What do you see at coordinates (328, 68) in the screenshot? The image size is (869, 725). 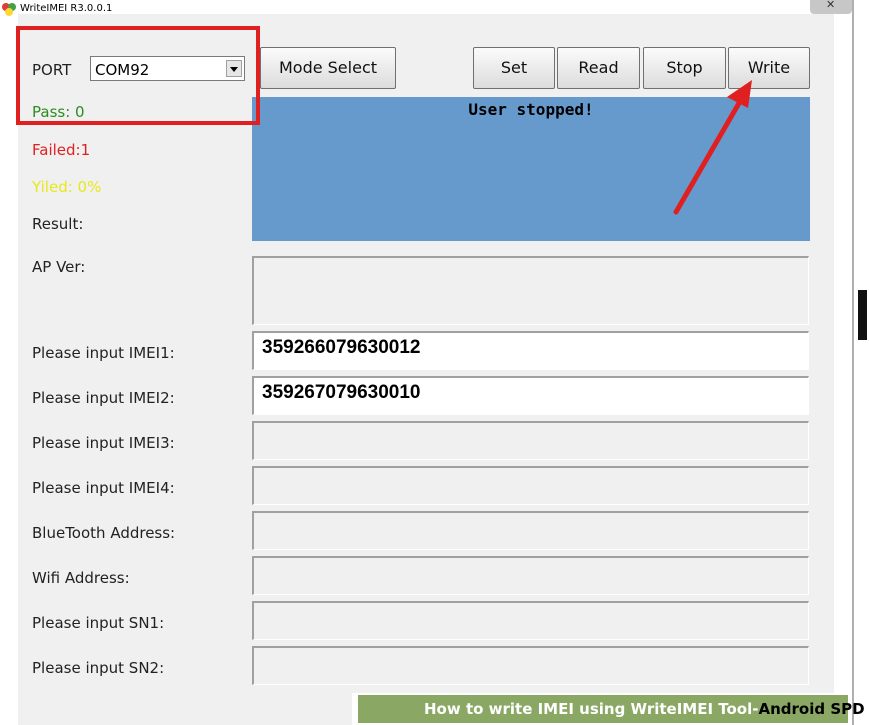 I see `mode-select-button: Mode Select` at bounding box center [328, 68].